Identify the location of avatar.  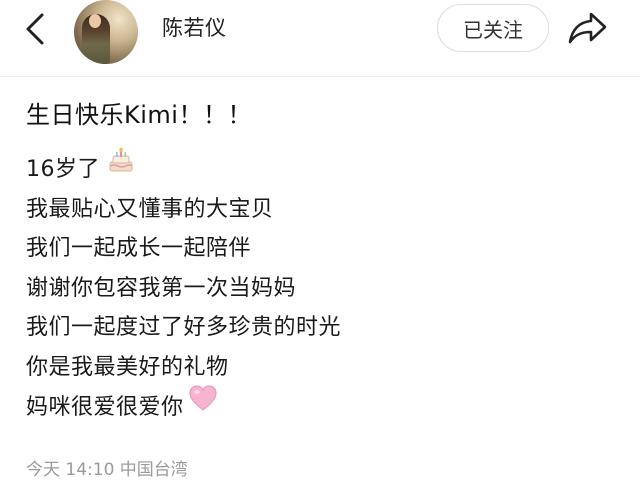
(106, 32).